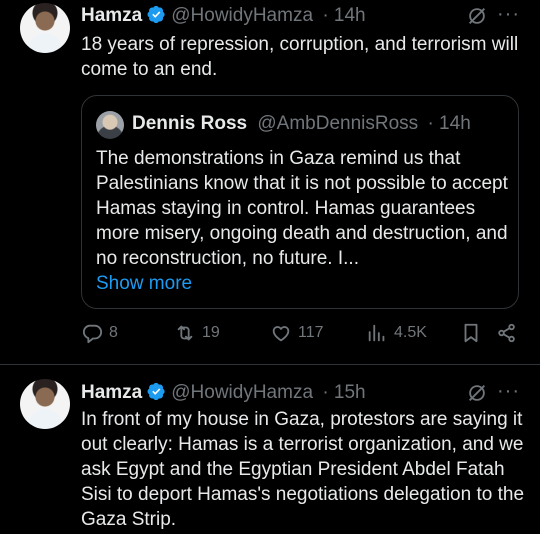 This screenshot has height=534, width=540. Describe the element at coordinates (185, 333) in the screenshot. I see `repost-icon` at that location.